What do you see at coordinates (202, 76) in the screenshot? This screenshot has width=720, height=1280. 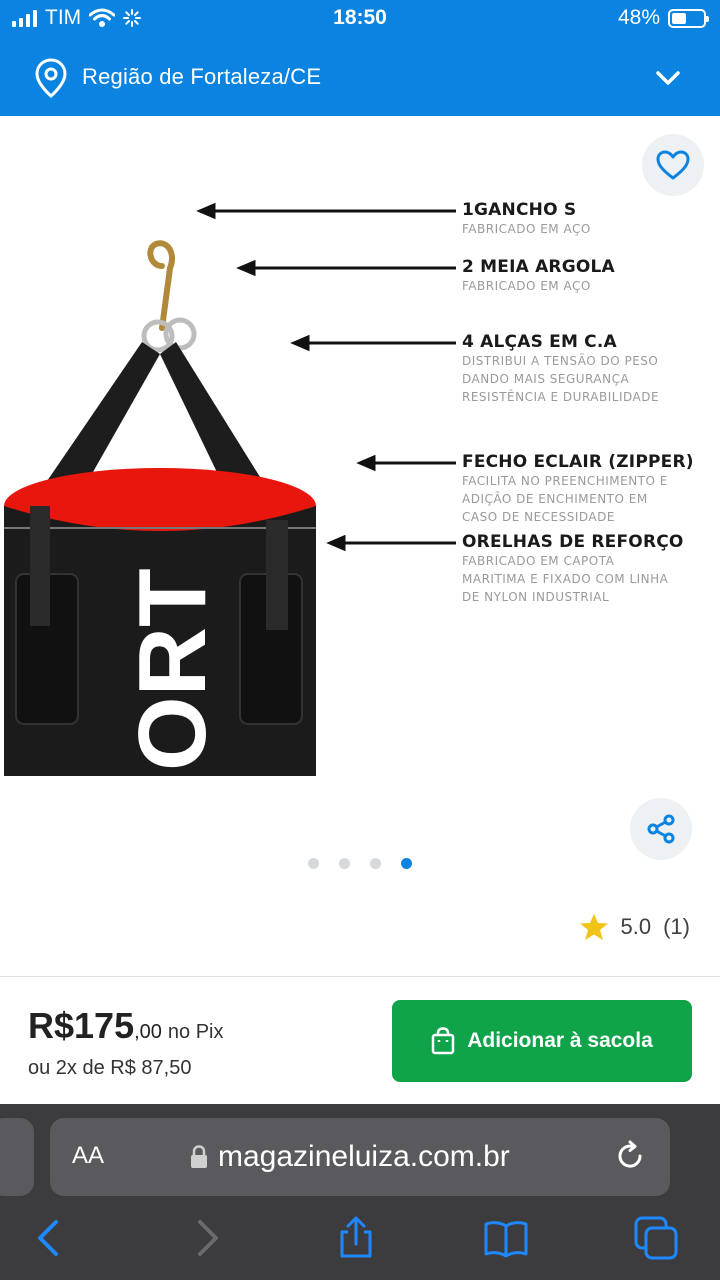 I see `location-label: Região de Fortaleza/CE` at bounding box center [202, 76].